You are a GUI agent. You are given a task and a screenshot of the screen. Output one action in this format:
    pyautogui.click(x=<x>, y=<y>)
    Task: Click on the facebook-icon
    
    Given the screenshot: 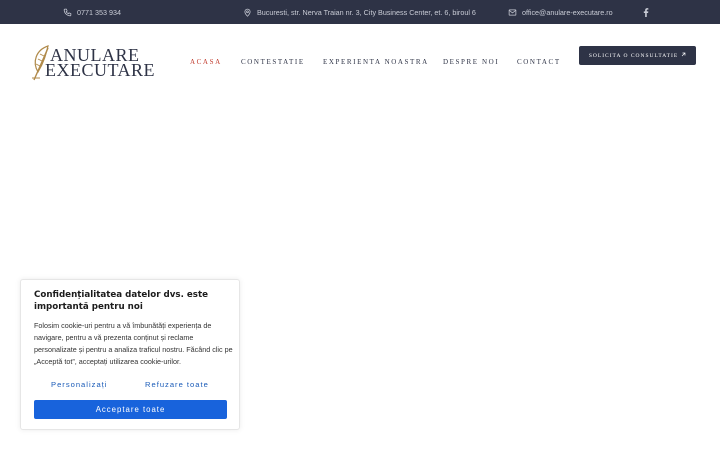 What is the action you would take?
    pyautogui.click(x=646, y=12)
    